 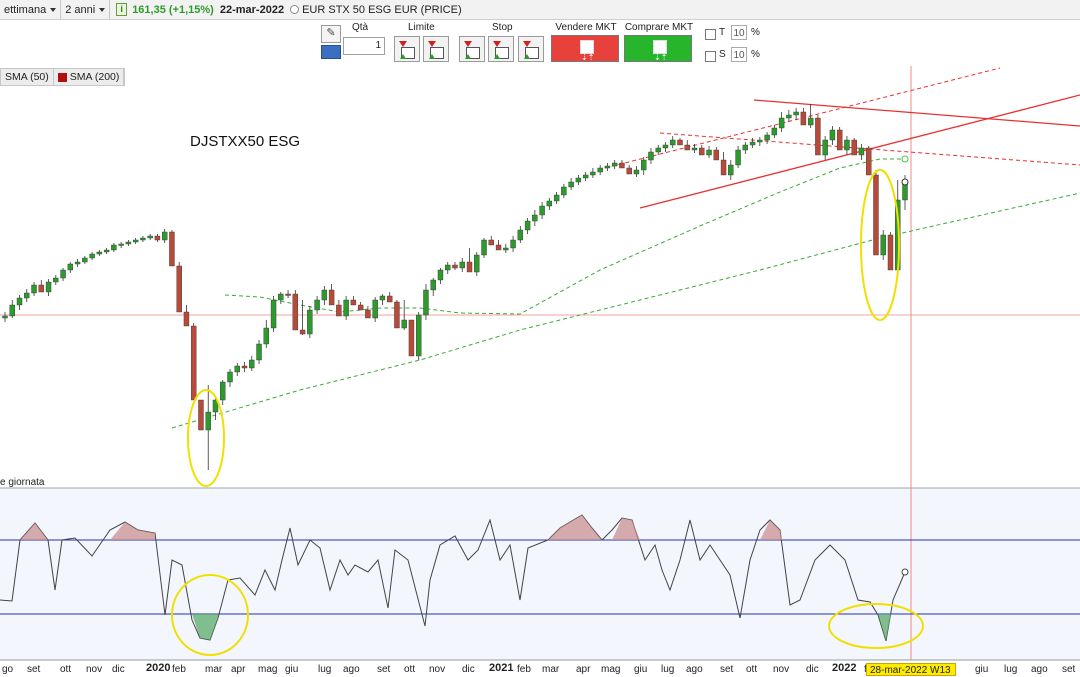 What do you see at coordinates (8, 669) in the screenshot?
I see `x-tick-label: go` at bounding box center [8, 669].